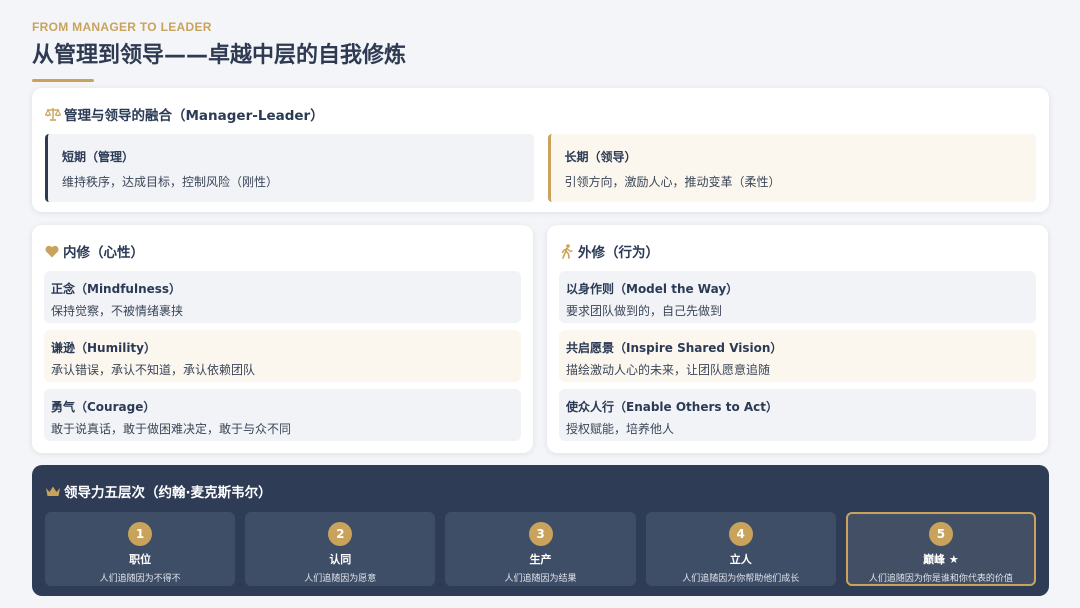 The height and width of the screenshot is (608, 1080). I want to click on inner-card-header: 内修（心性）, so click(282, 251).